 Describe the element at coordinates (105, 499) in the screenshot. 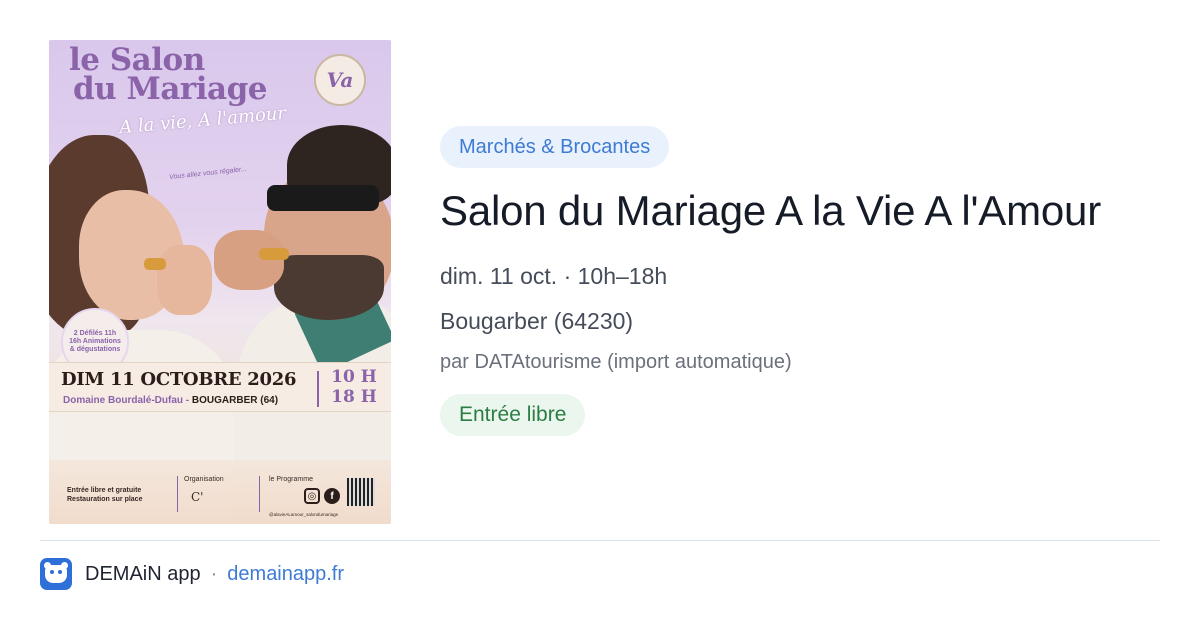

I see `poster-foot-line2: Restauration sur place` at that location.